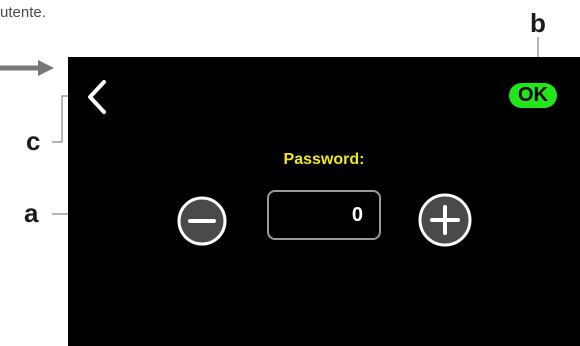 The image size is (580, 346). What do you see at coordinates (33, 141) in the screenshot?
I see `callout-c: c` at bounding box center [33, 141].